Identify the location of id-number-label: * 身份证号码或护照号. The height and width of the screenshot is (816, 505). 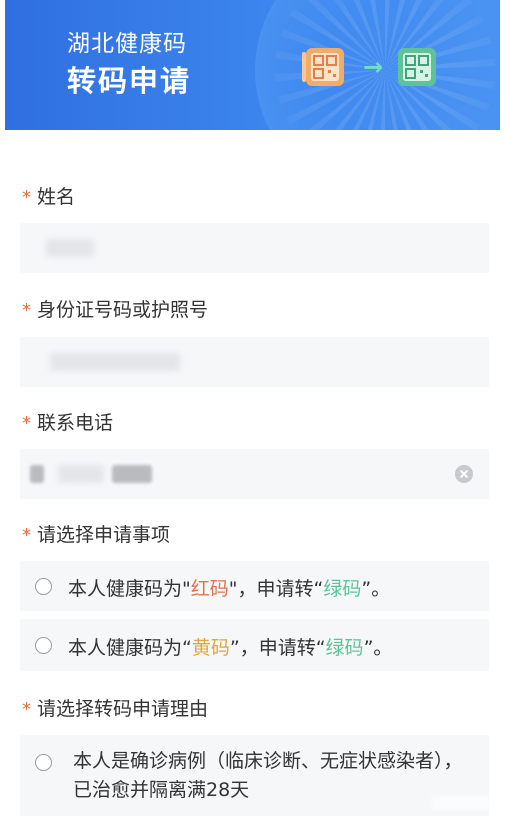
(115, 310).